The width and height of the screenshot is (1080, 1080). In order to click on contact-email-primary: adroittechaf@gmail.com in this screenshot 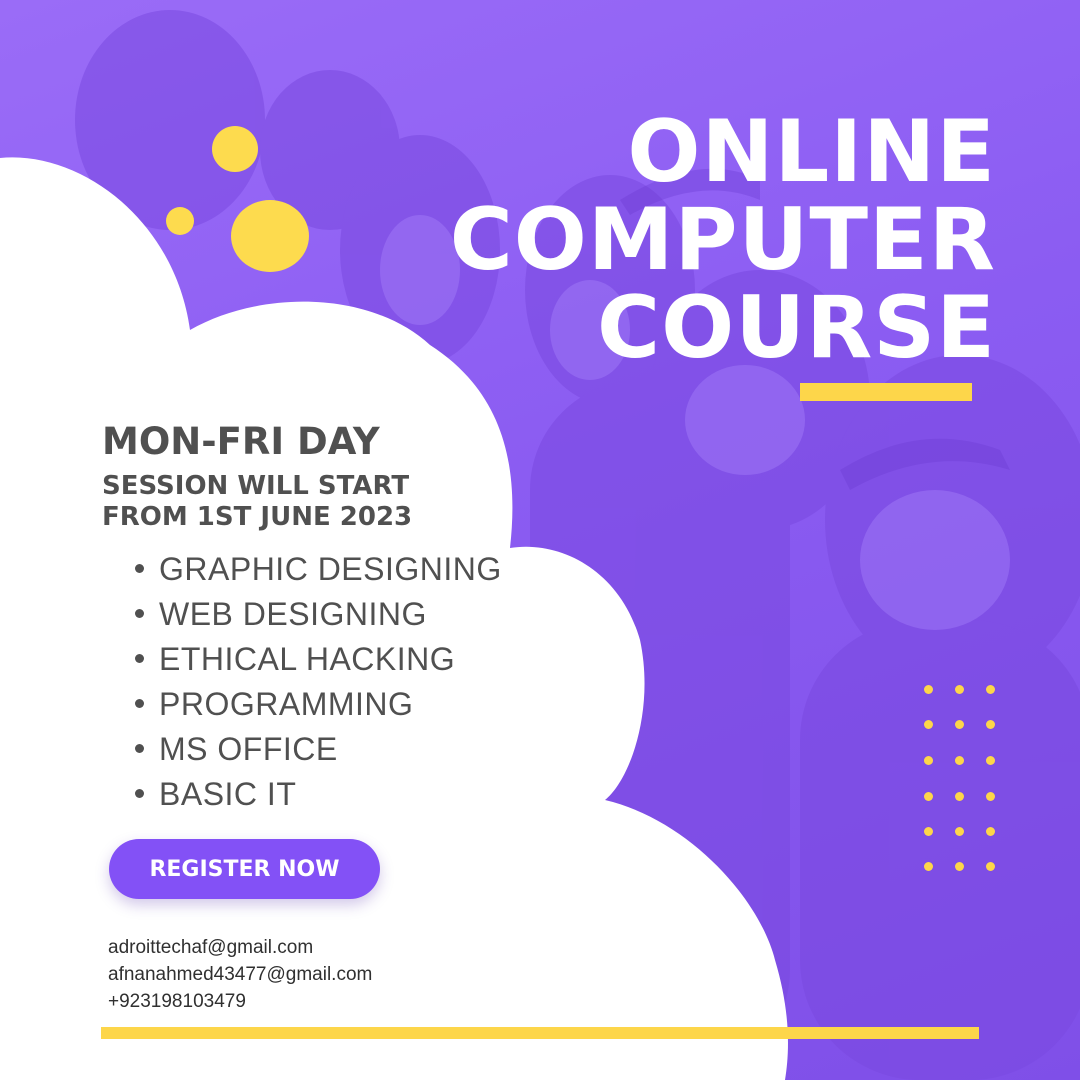, I will do `click(211, 947)`.